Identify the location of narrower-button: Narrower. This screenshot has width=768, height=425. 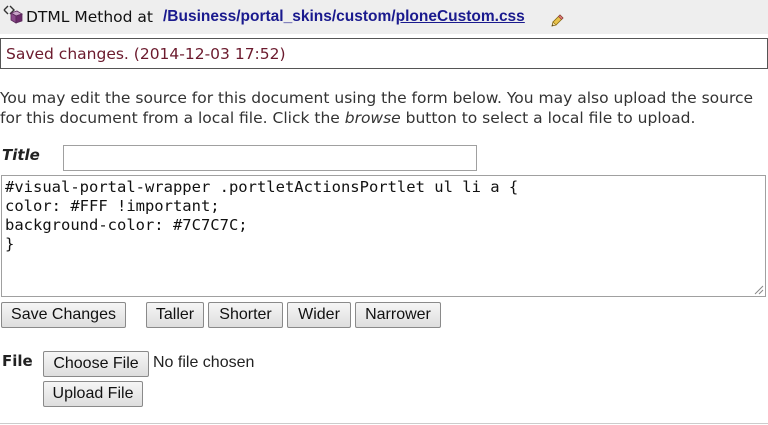
(398, 315).